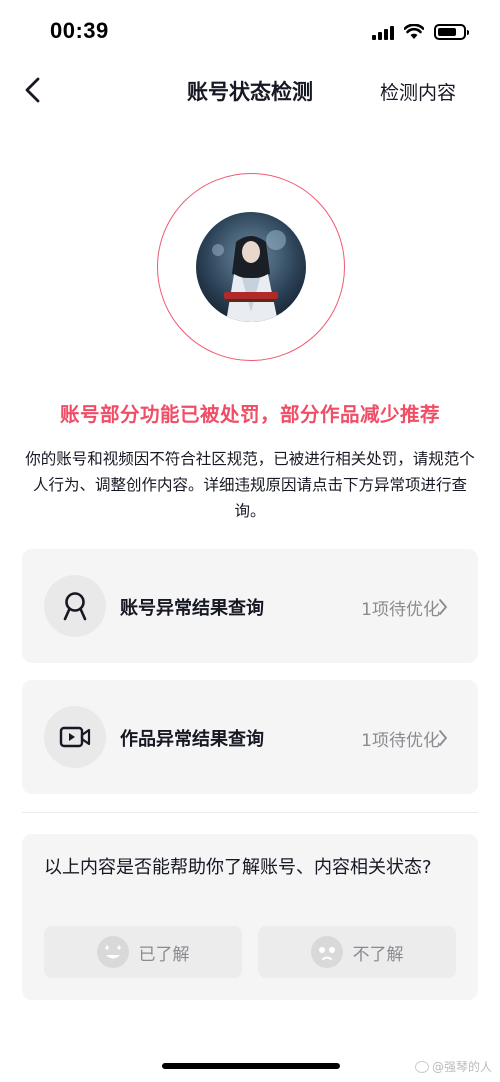  What do you see at coordinates (383, 32) in the screenshot?
I see `cellular-signal-icon` at bounding box center [383, 32].